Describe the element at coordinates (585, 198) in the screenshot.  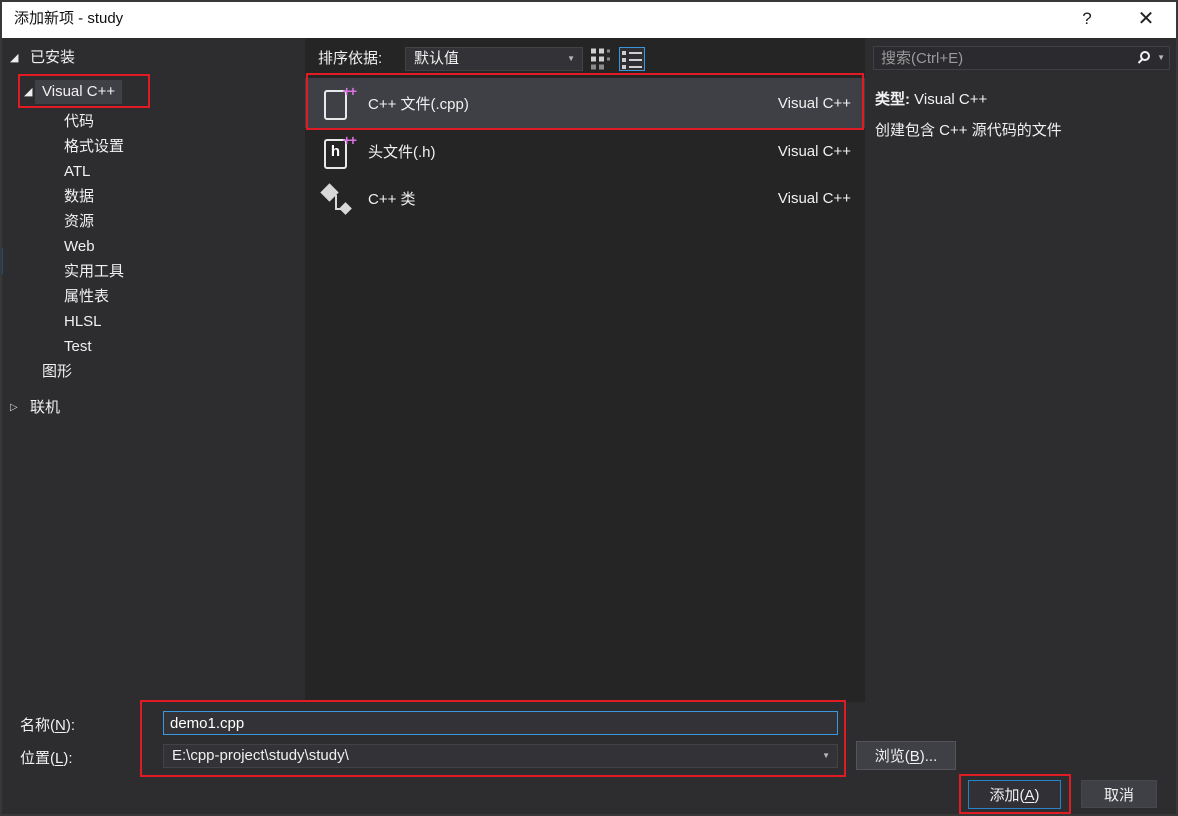
I see `template-item-cpp-class: C++ 类 Visual C++` at that location.